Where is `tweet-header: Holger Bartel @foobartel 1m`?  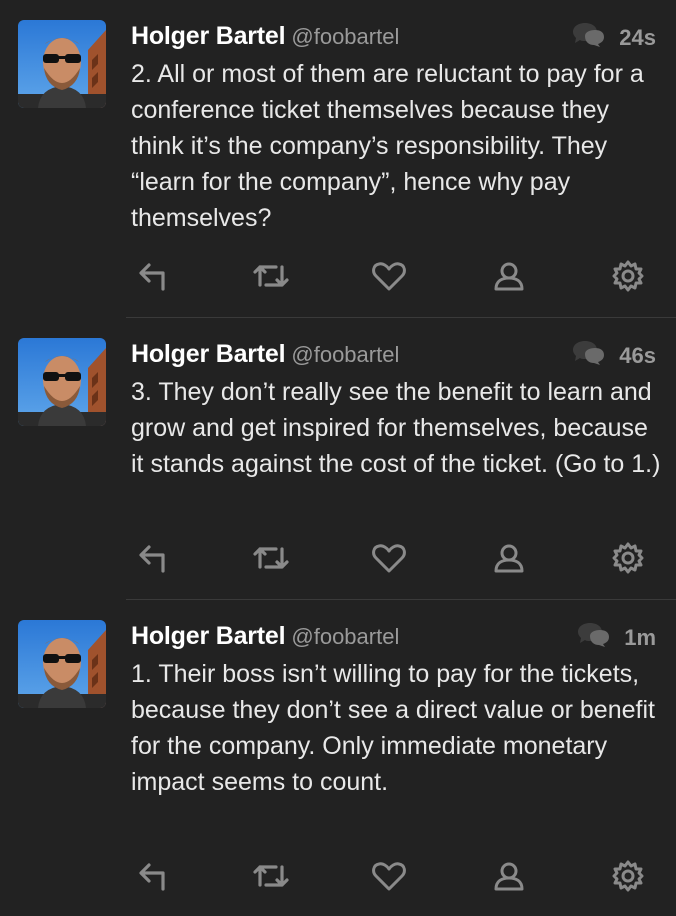 tweet-header: Holger Bartel @foobartel 1m is located at coordinates (393, 639).